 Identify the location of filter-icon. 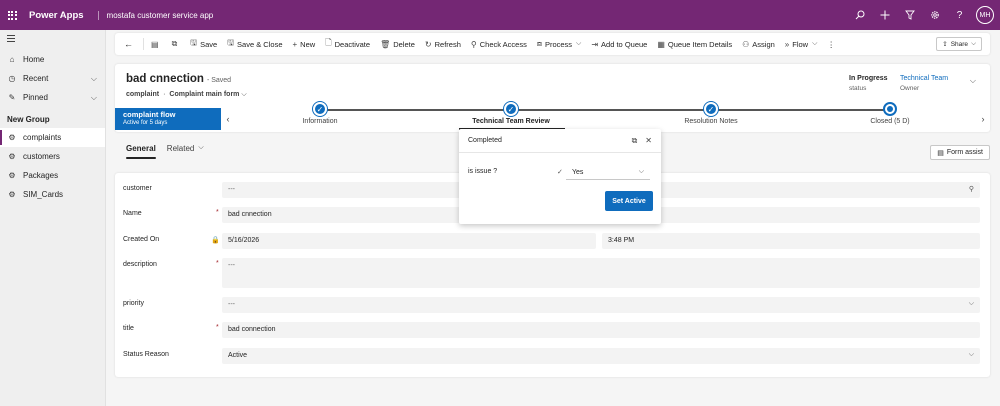
(909, 15).